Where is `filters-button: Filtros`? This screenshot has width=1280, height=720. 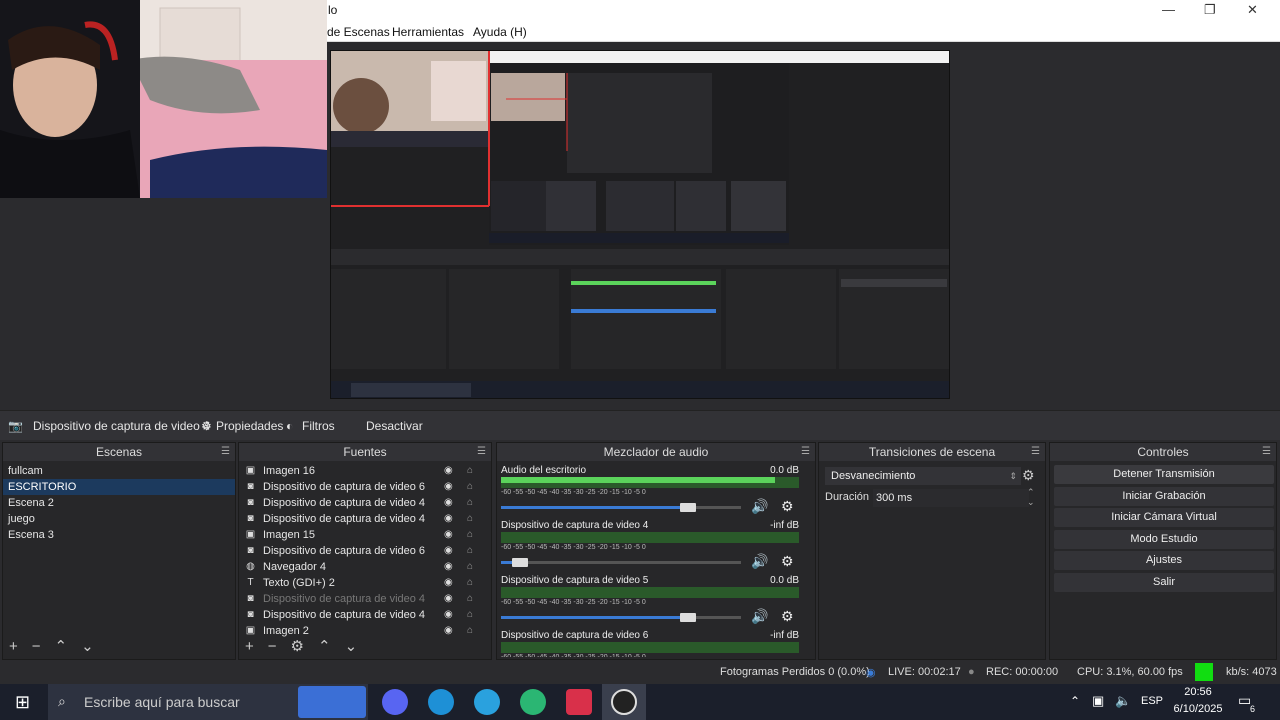 filters-button: Filtros is located at coordinates (318, 426).